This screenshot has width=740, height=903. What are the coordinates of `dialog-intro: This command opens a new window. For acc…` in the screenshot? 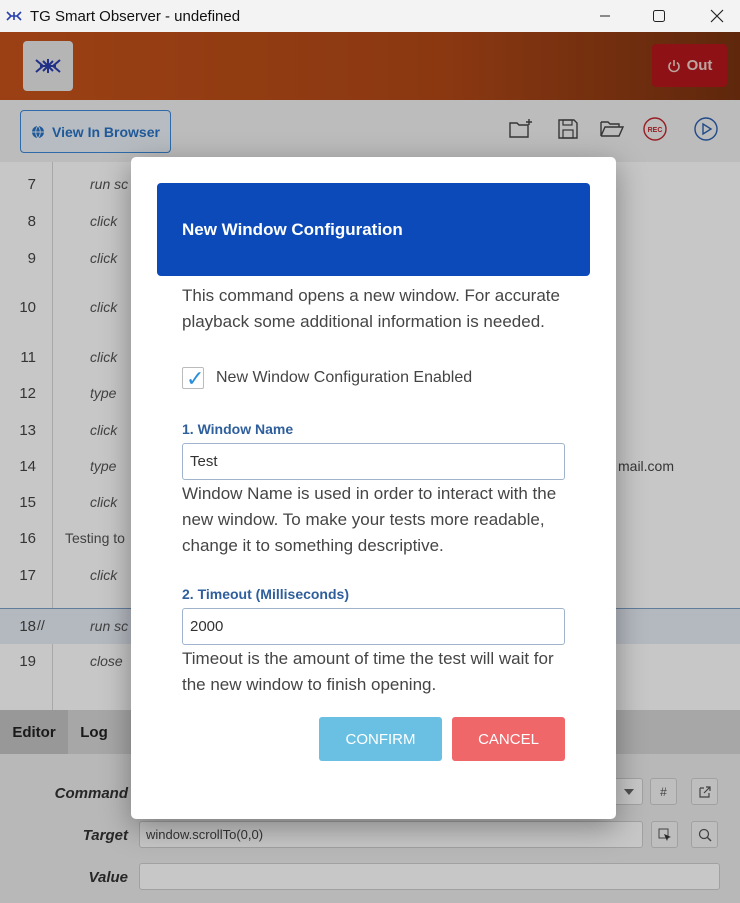 It's located at (371, 308).